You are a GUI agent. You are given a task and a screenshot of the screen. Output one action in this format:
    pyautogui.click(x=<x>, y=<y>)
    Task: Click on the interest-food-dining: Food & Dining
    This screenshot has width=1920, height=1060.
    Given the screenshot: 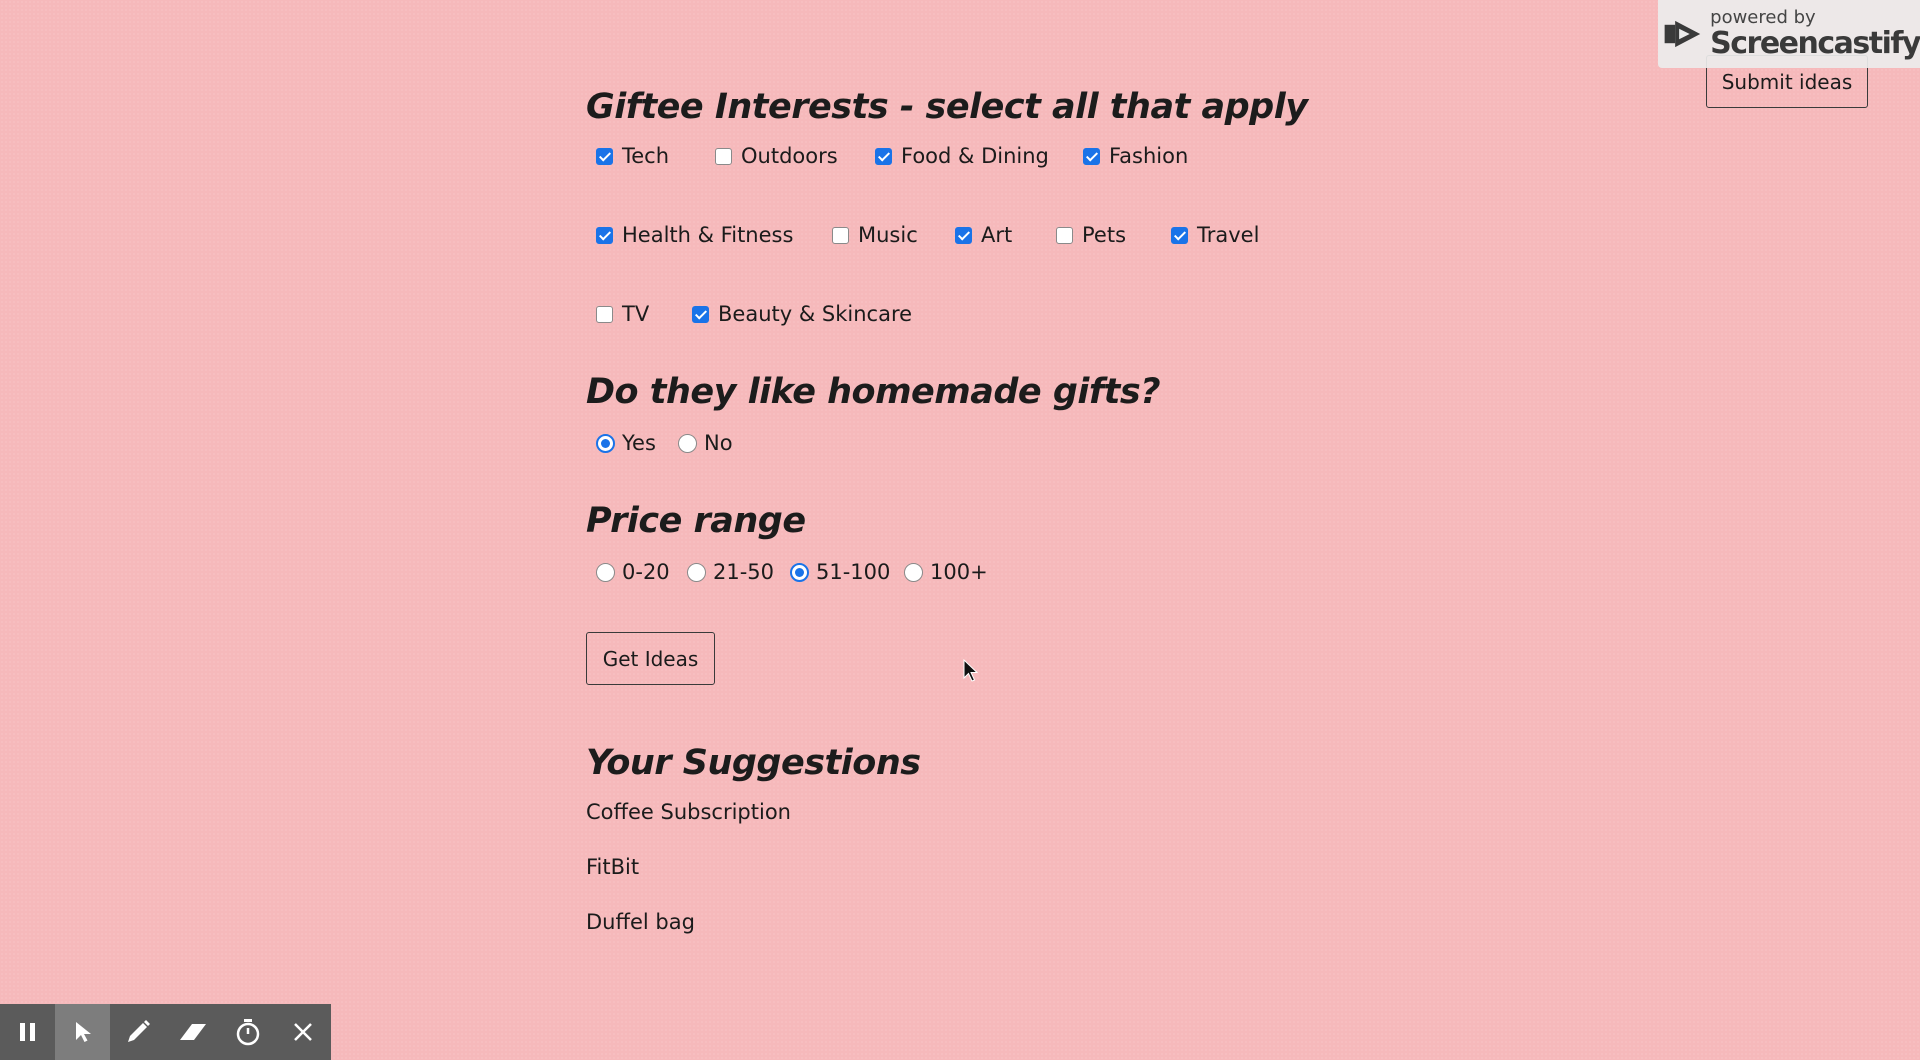 What is the action you would take?
    pyautogui.click(x=962, y=156)
    